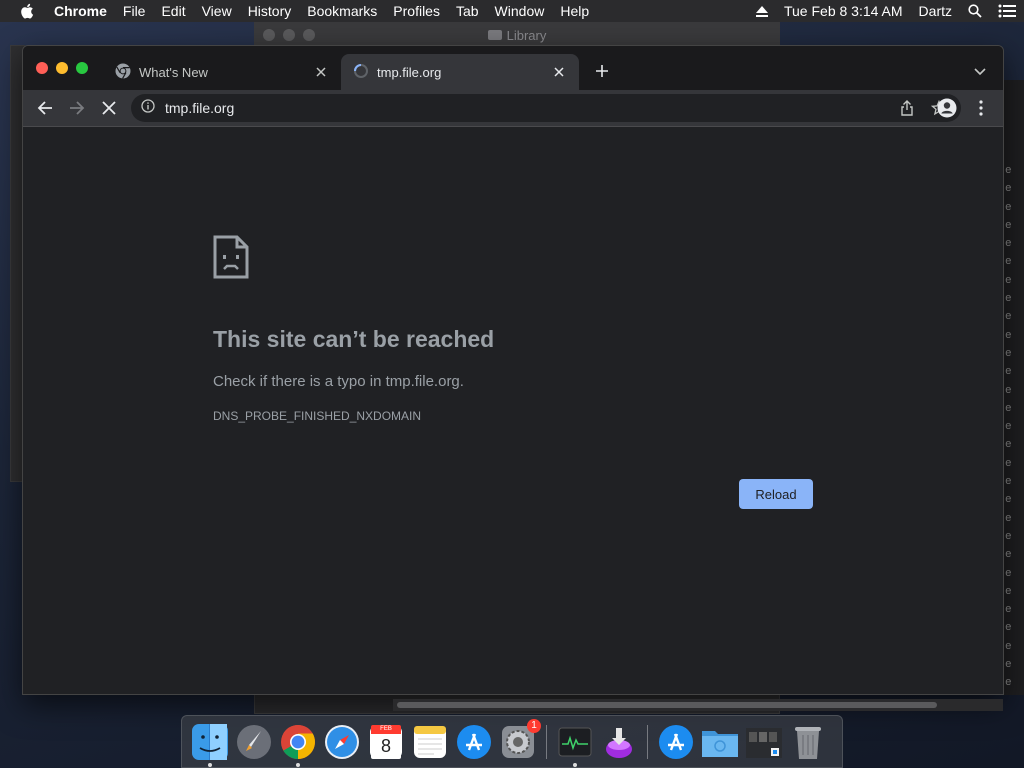 Image resolution: width=1024 pixels, height=768 pixels. I want to click on finder-icon, so click(210, 745).